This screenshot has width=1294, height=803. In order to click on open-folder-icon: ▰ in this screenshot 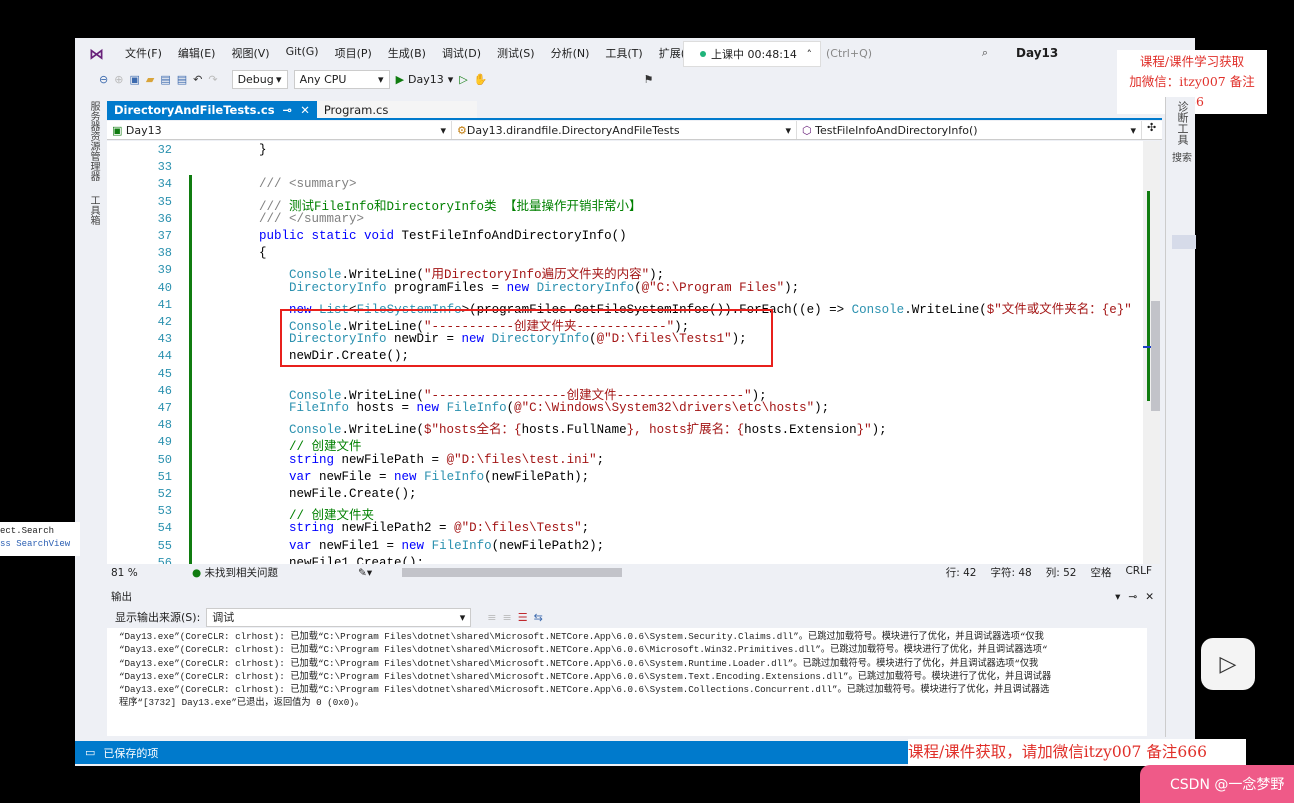, I will do `click(150, 79)`.